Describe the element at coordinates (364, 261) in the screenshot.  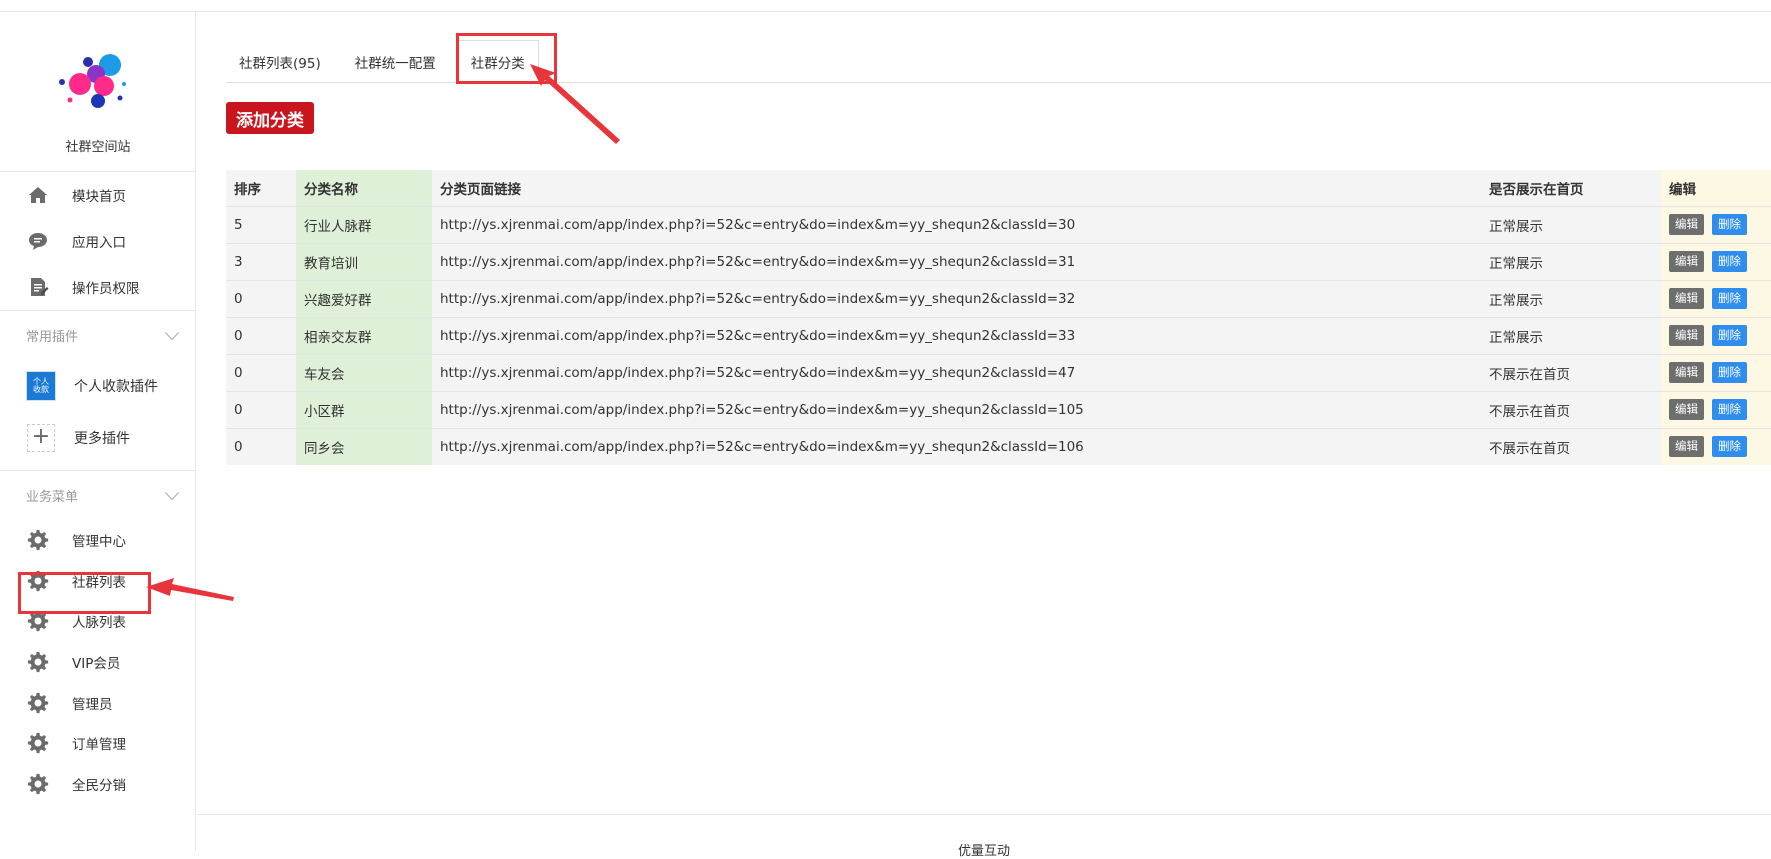
I see `cell-name: 教育培训` at that location.